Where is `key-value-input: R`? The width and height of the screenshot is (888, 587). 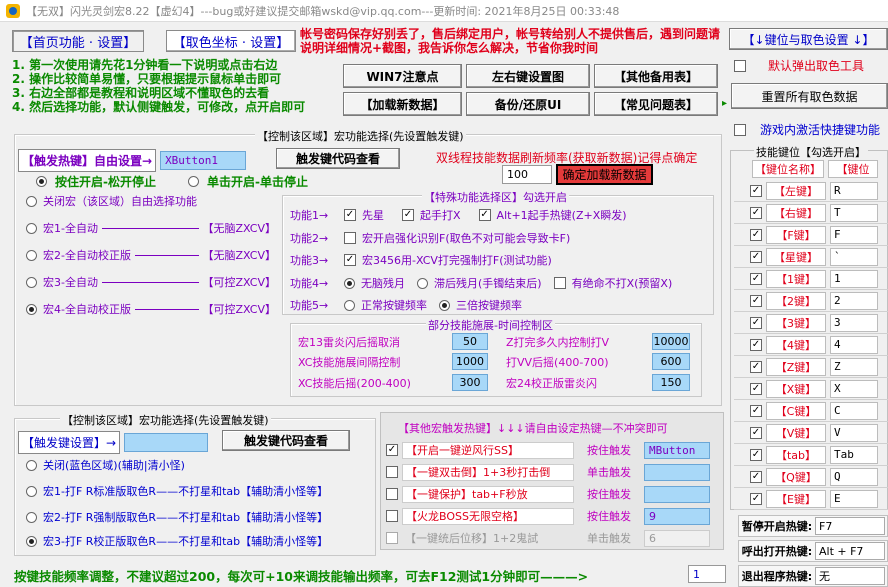
key-value-input: R is located at coordinates (854, 190).